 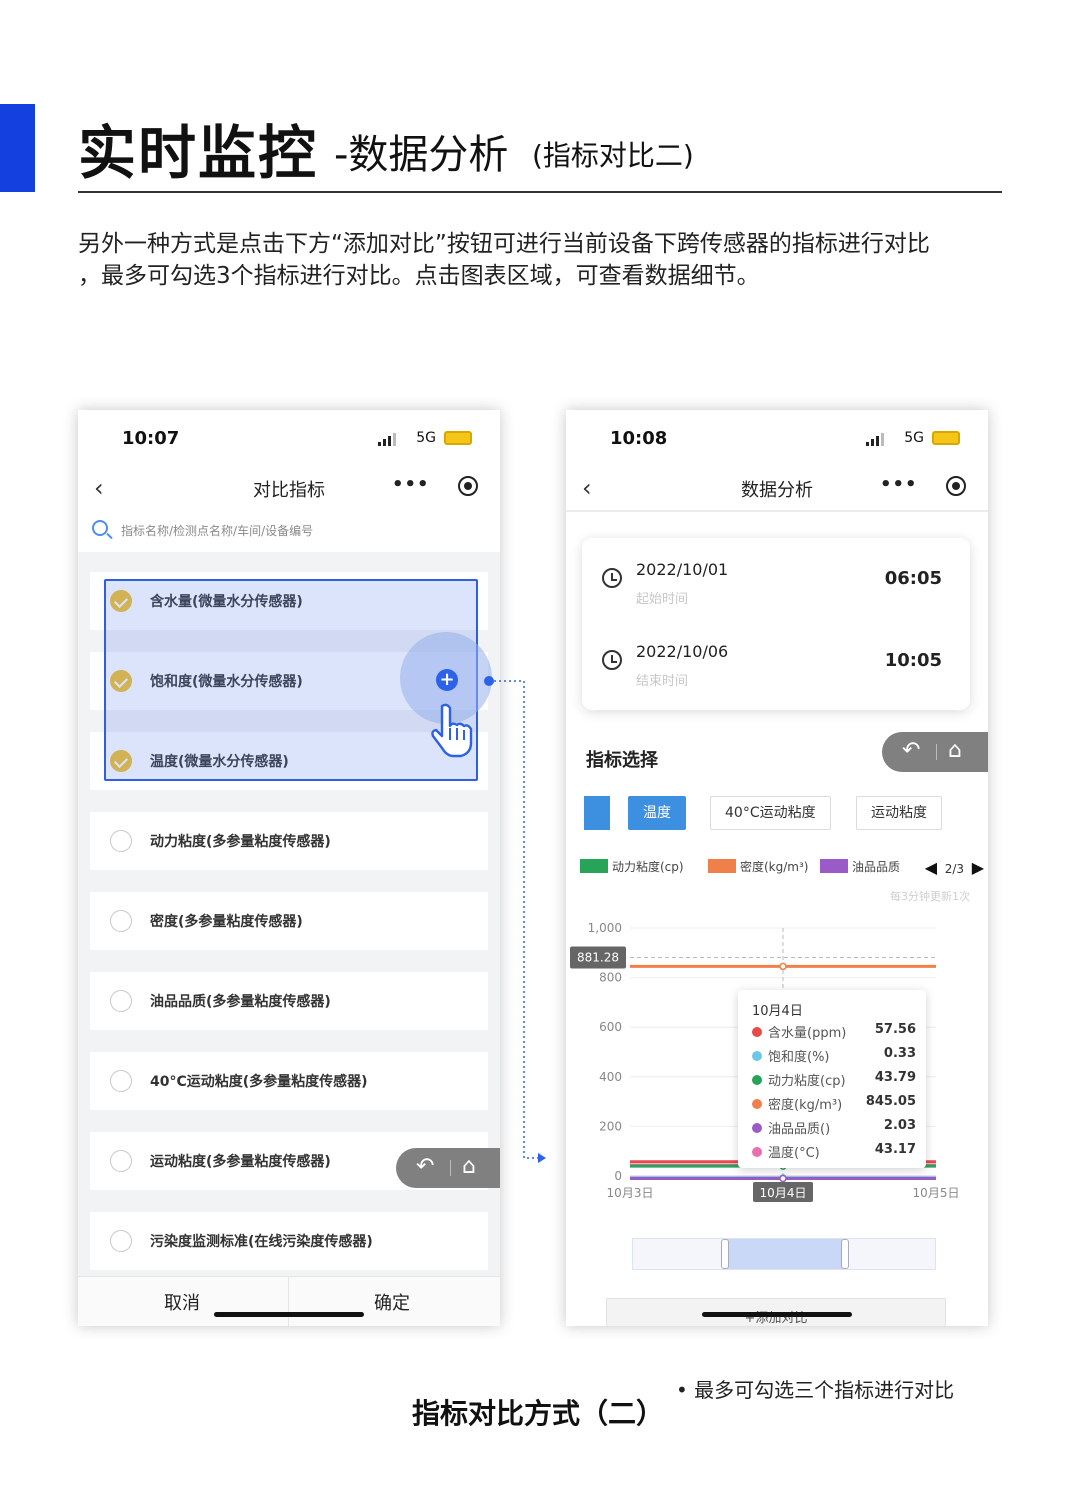 I want to click on indicator-label: 40°C运动粘度(多参量粘度传感器), so click(x=259, y=1082).